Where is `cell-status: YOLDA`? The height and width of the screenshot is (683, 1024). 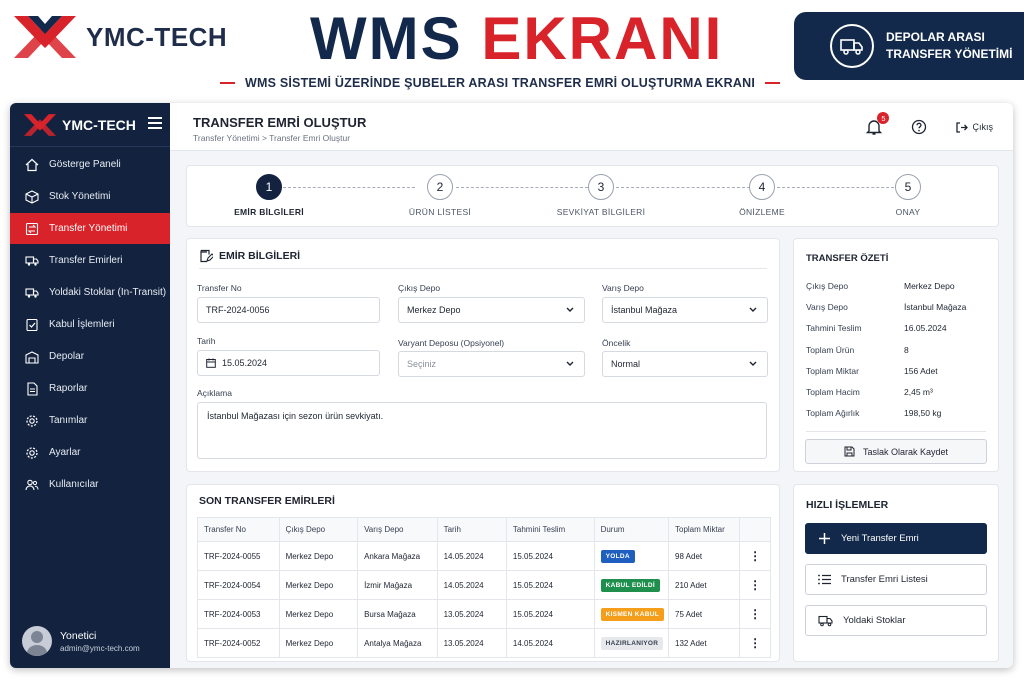 cell-status: YOLDA is located at coordinates (631, 556).